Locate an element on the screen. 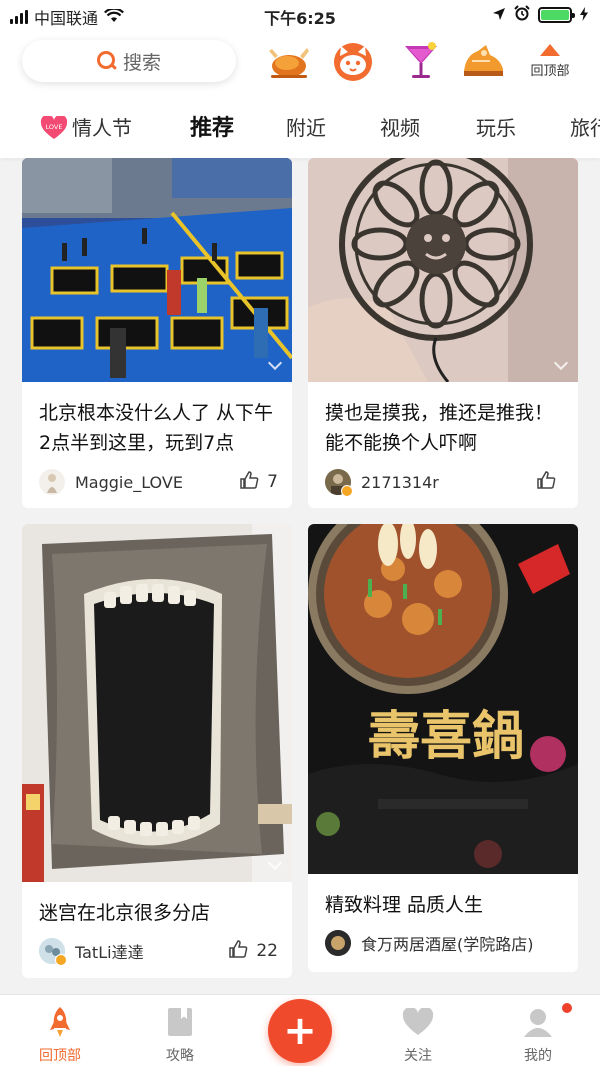  tab-valentines: LOVE 情人节 is located at coordinates (86, 126).